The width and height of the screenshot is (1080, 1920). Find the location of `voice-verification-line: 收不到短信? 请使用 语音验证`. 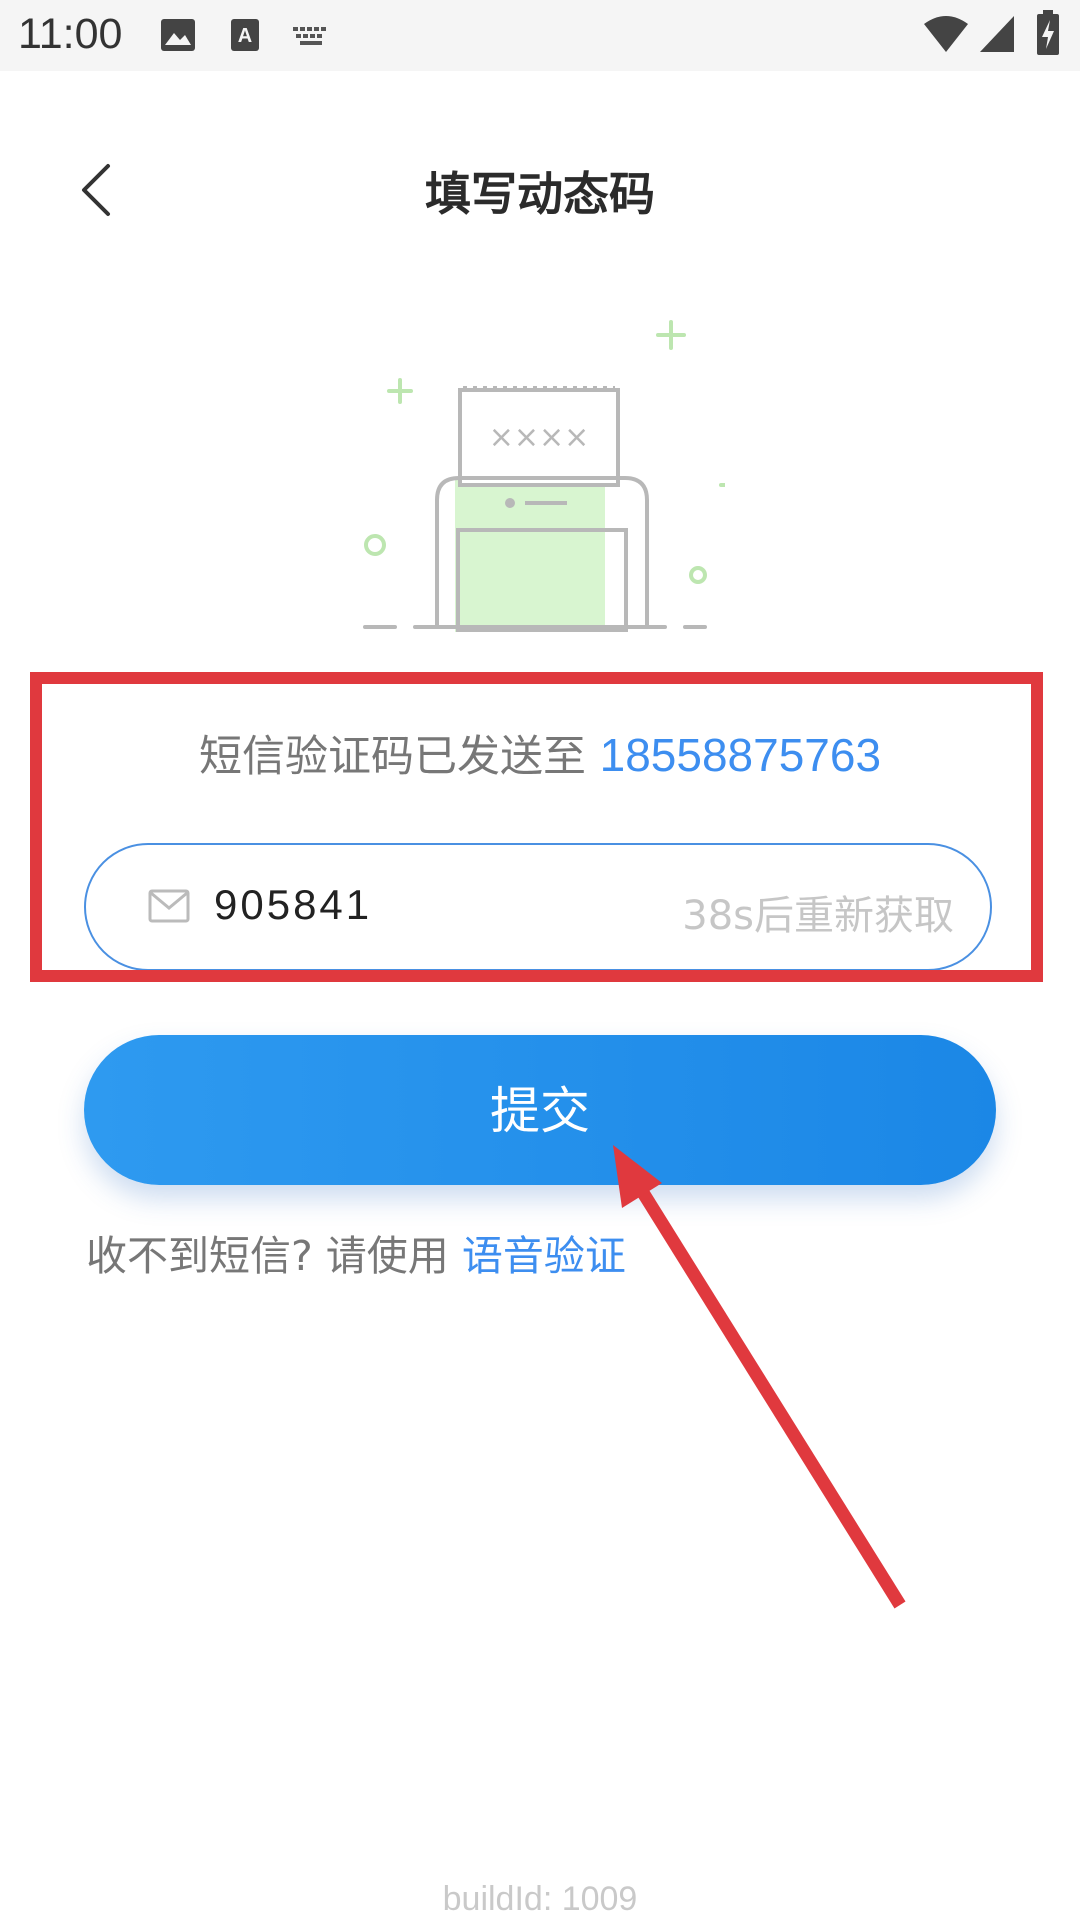

voice-verification-line: 收不到短信? 请使用 语音验证 is located at coordinates (356, 1252).